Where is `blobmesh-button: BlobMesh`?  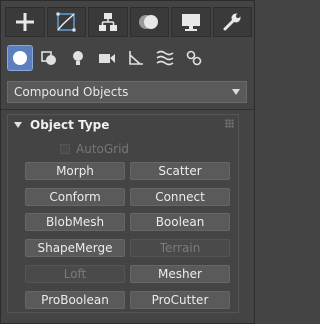 blobmesh-button: BlobMesh is located at coordinates (75, 222).